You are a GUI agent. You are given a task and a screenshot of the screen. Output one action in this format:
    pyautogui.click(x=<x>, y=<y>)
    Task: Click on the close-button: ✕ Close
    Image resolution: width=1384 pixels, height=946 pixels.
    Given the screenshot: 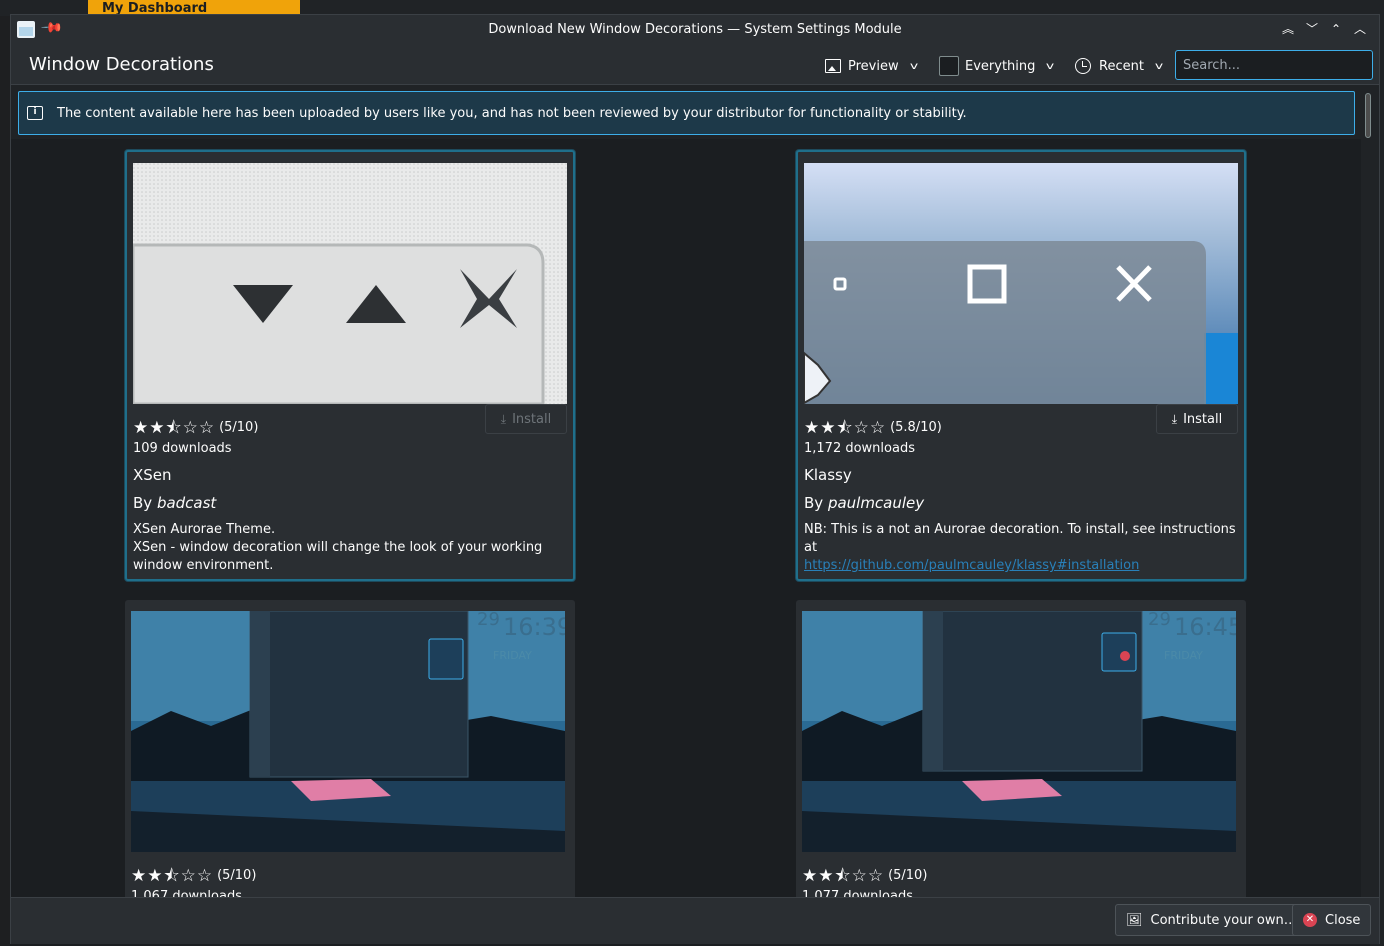 What is the action you would take?
    pyautogui.click(x=1332, y=920)
    